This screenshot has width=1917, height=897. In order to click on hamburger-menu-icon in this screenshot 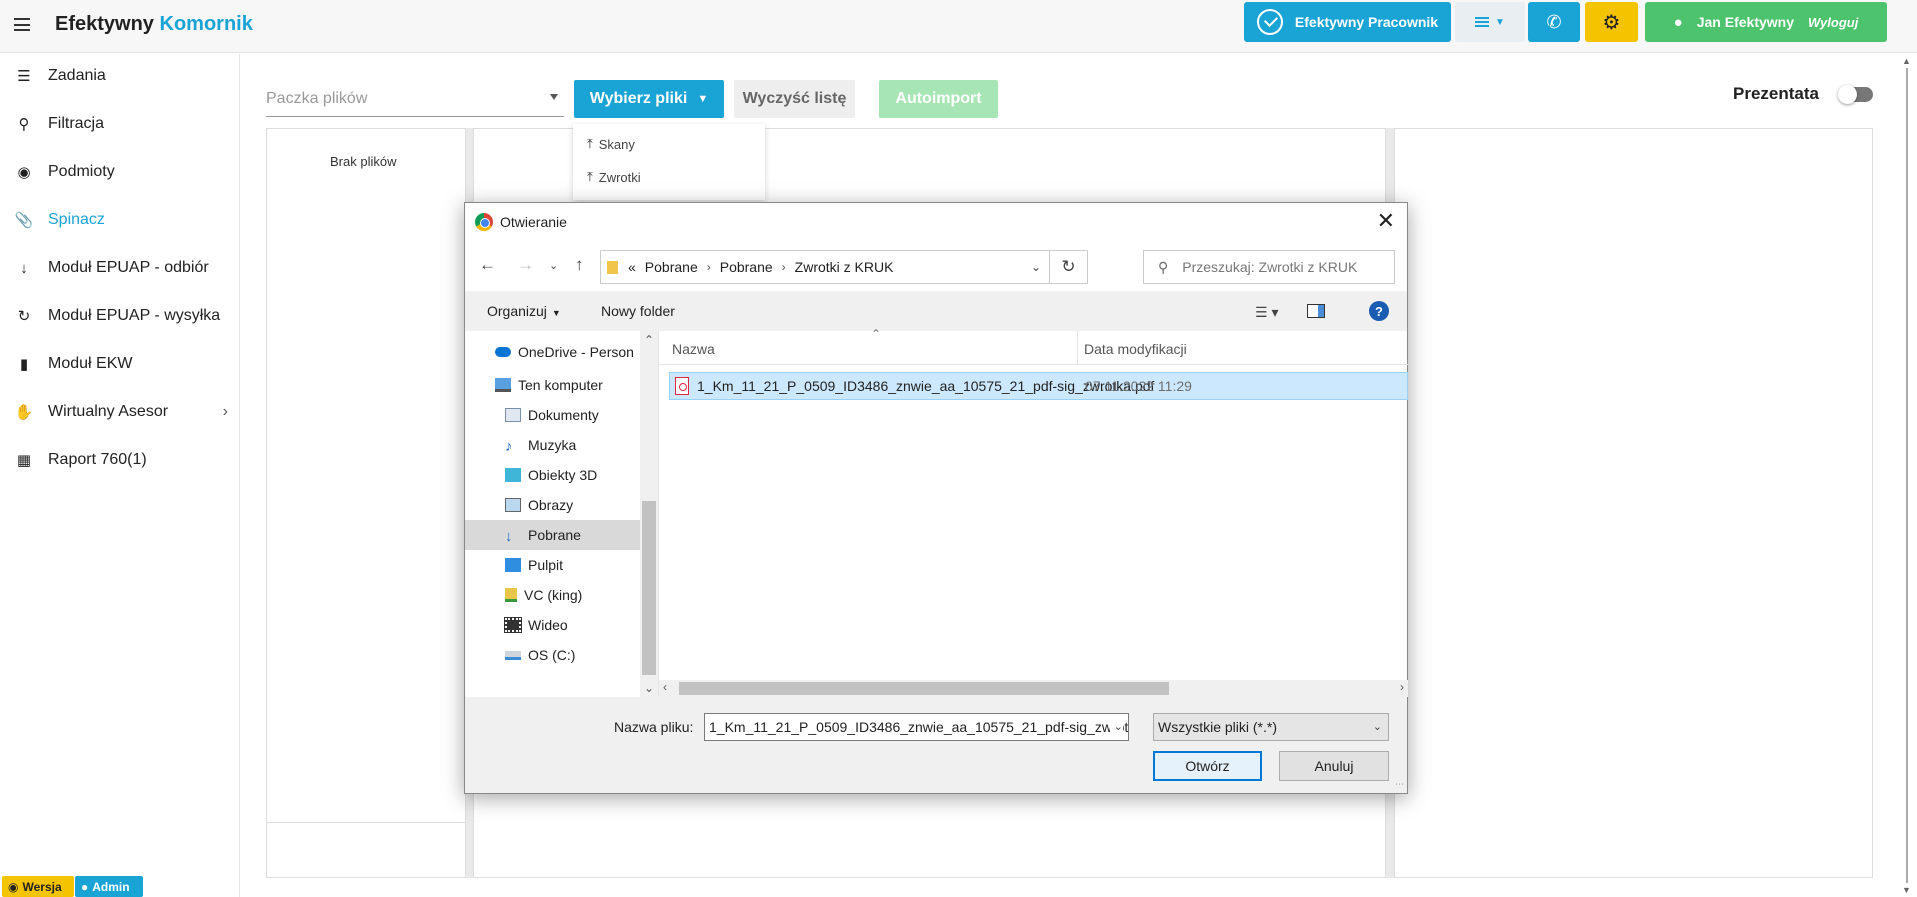, I will do `click(22, 24)`.